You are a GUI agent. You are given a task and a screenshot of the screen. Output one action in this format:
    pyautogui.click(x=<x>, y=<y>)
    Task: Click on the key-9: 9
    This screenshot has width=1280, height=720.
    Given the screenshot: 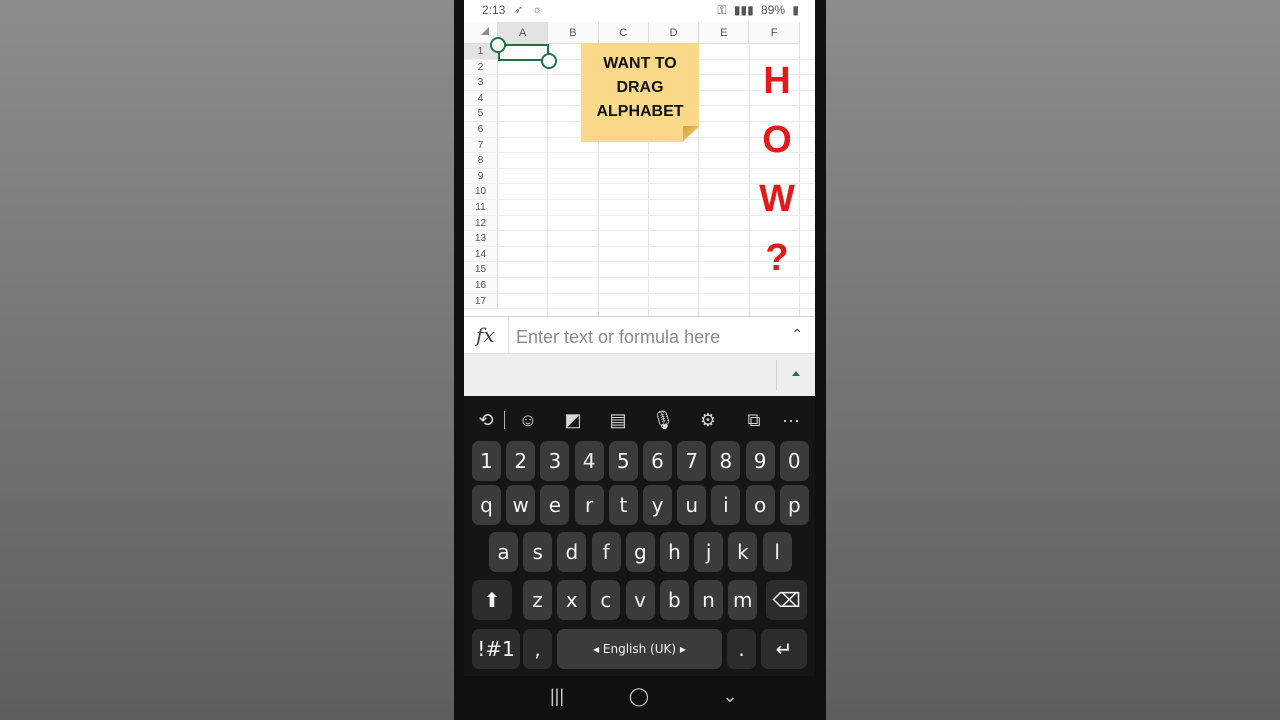 What is the action you would take?
    pyautogui.click(x=760, y=461)
    